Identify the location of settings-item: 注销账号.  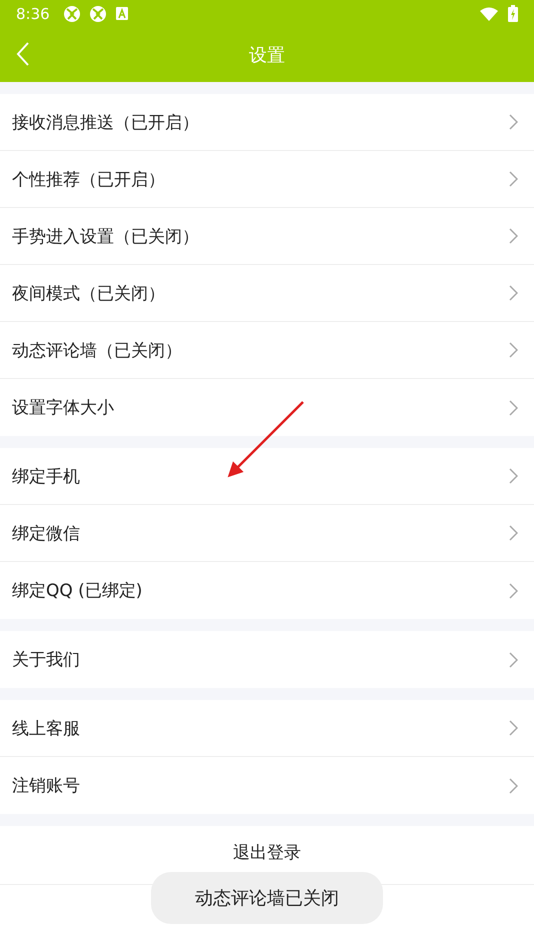
(267, 785).